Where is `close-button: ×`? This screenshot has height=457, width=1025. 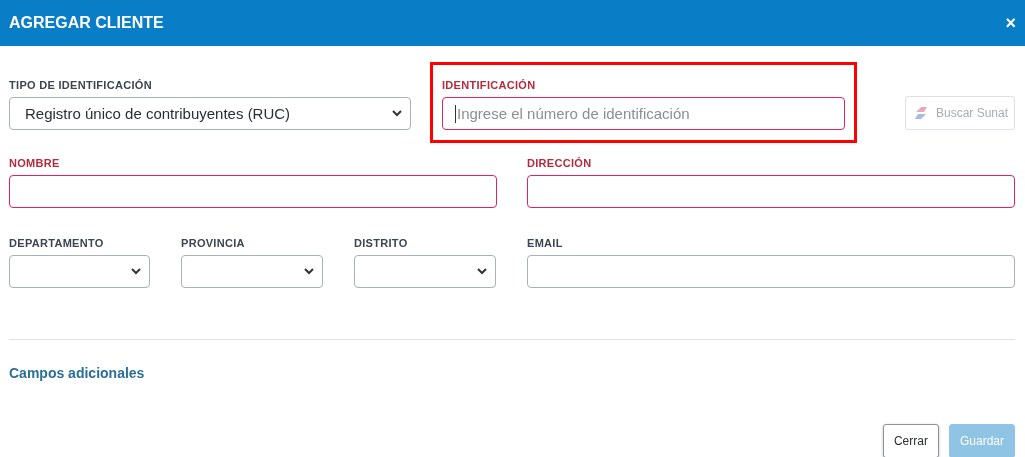
close-button: × is located at coordinates (1010, 23).